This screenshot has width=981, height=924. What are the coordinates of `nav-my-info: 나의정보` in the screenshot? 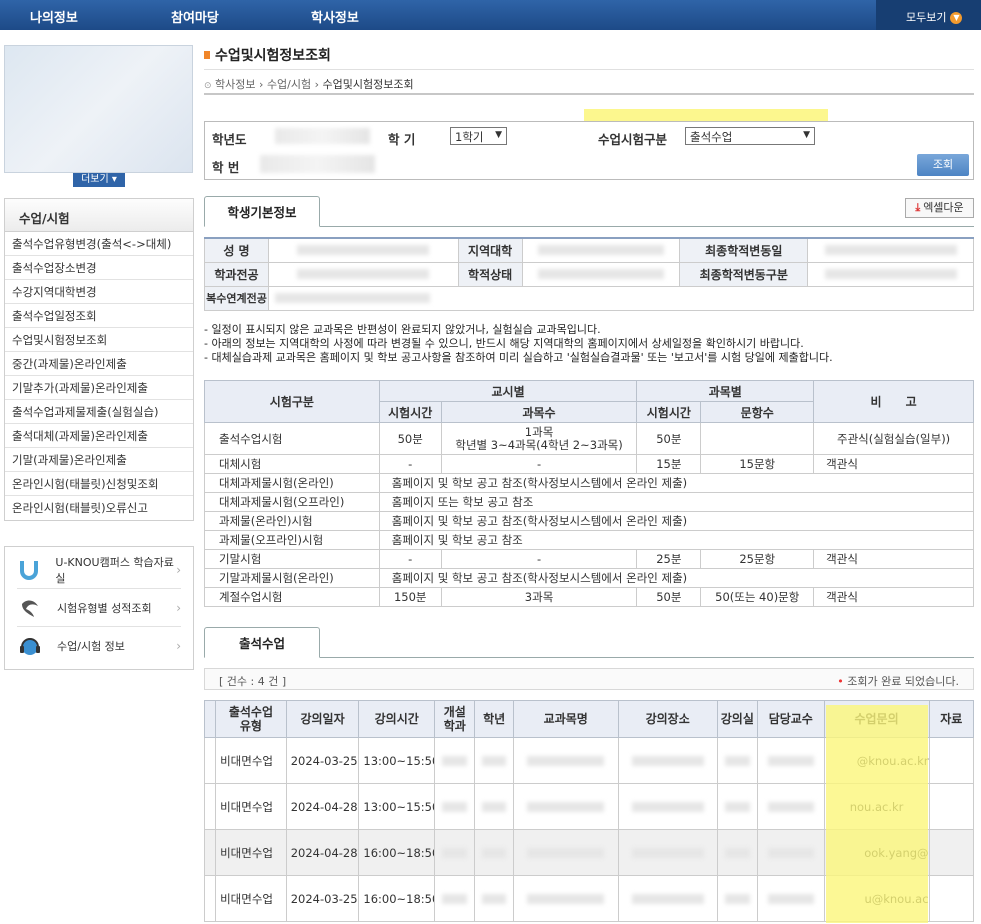 It's located at (54, 16).